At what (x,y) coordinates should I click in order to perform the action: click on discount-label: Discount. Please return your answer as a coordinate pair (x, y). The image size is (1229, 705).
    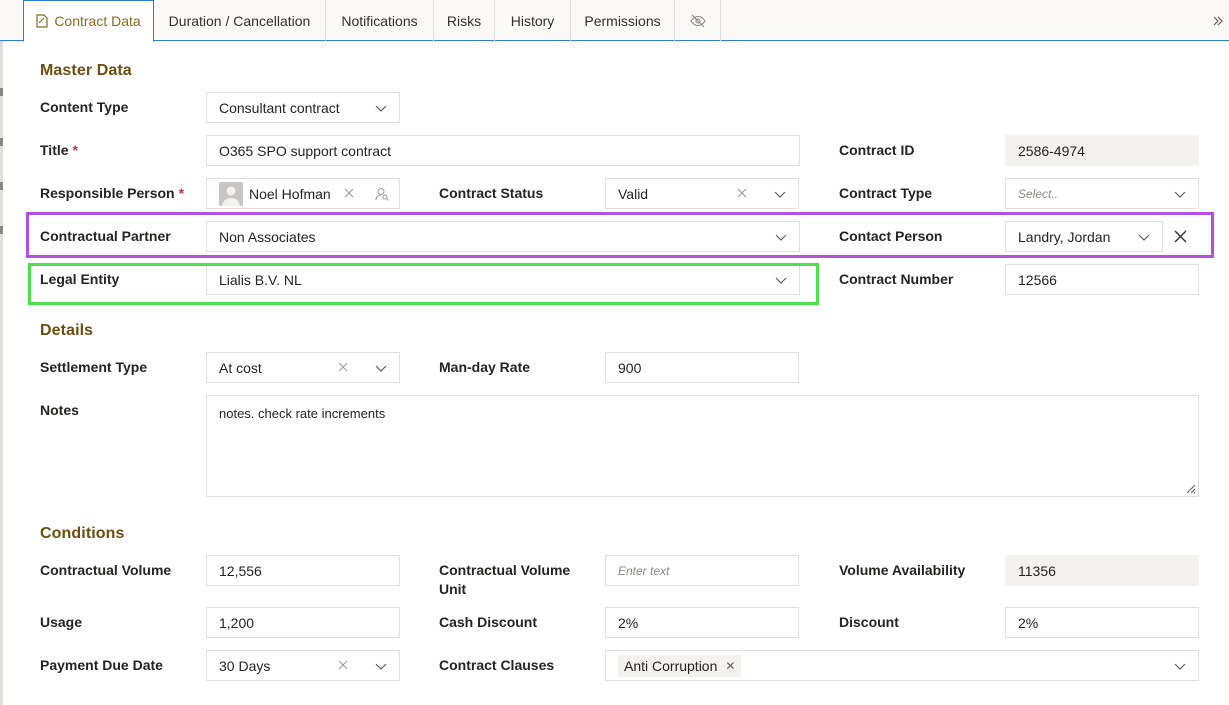
    Looking at the image, I should click on (869, 622).